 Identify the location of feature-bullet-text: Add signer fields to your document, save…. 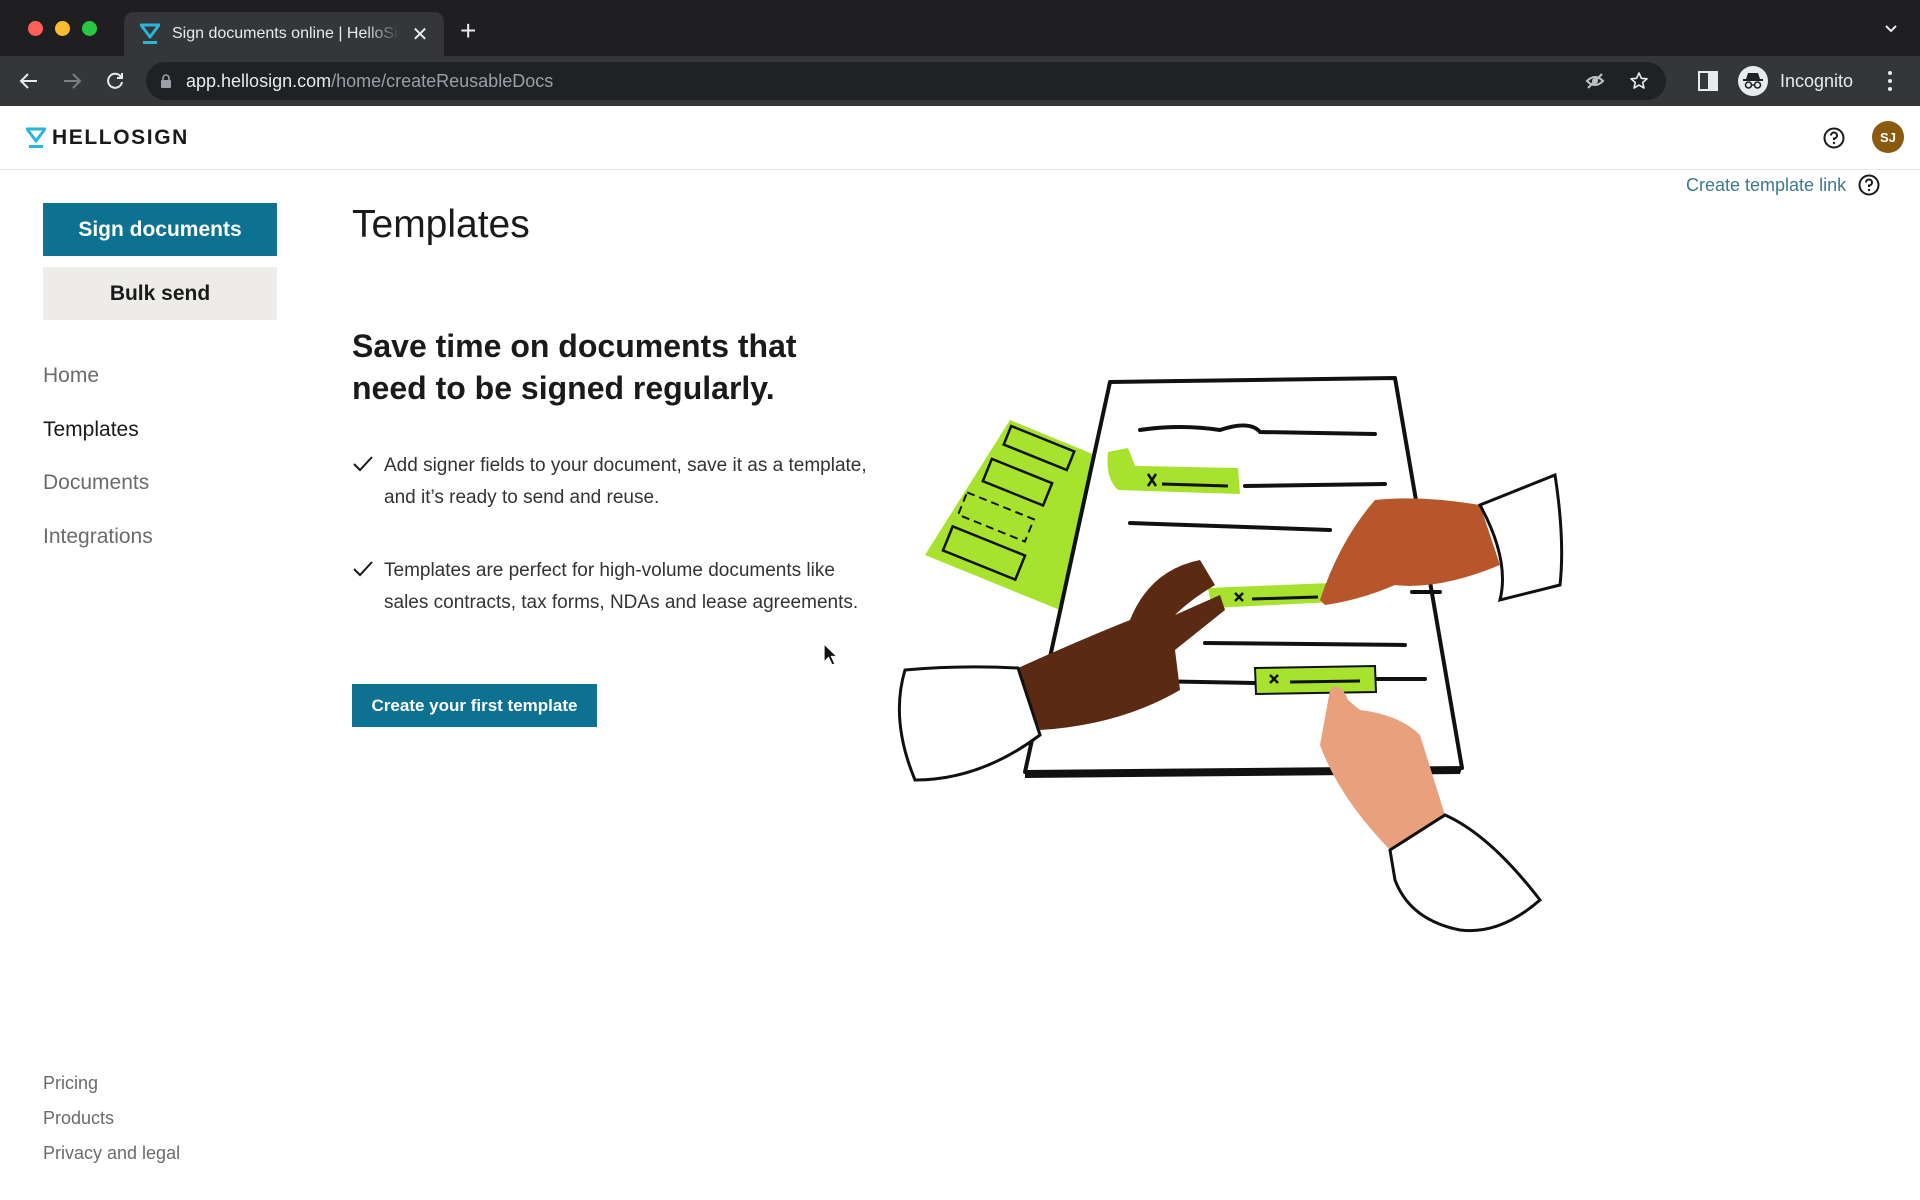
(625, 481).